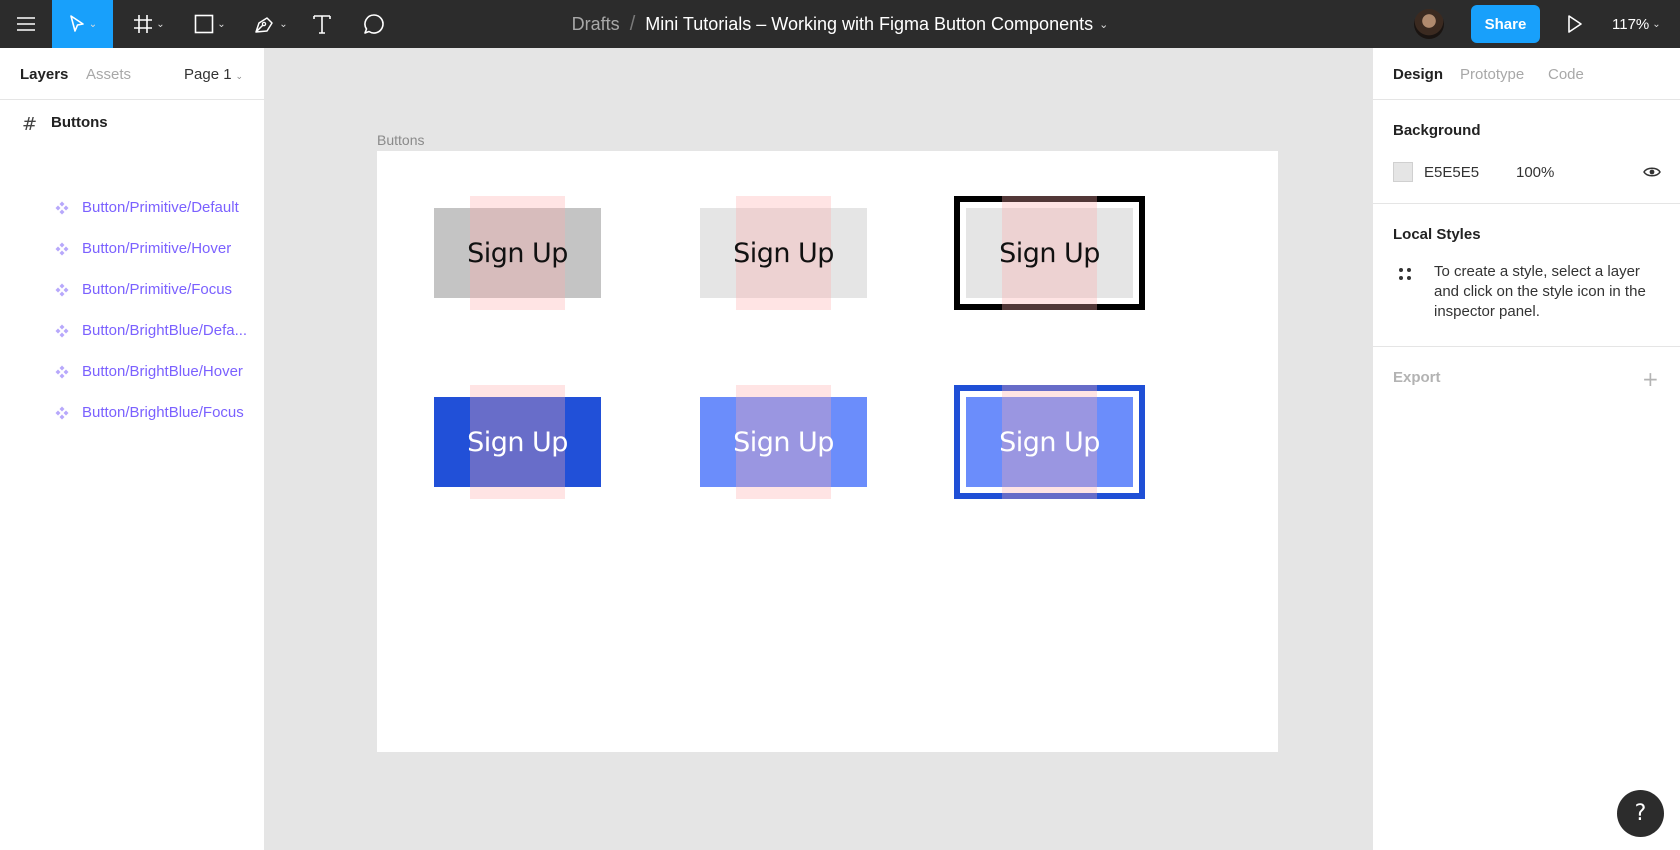 Image resolution: width=1680 pixels, height=850 pixels. I want to click on pen-icon, so click(264, 25).